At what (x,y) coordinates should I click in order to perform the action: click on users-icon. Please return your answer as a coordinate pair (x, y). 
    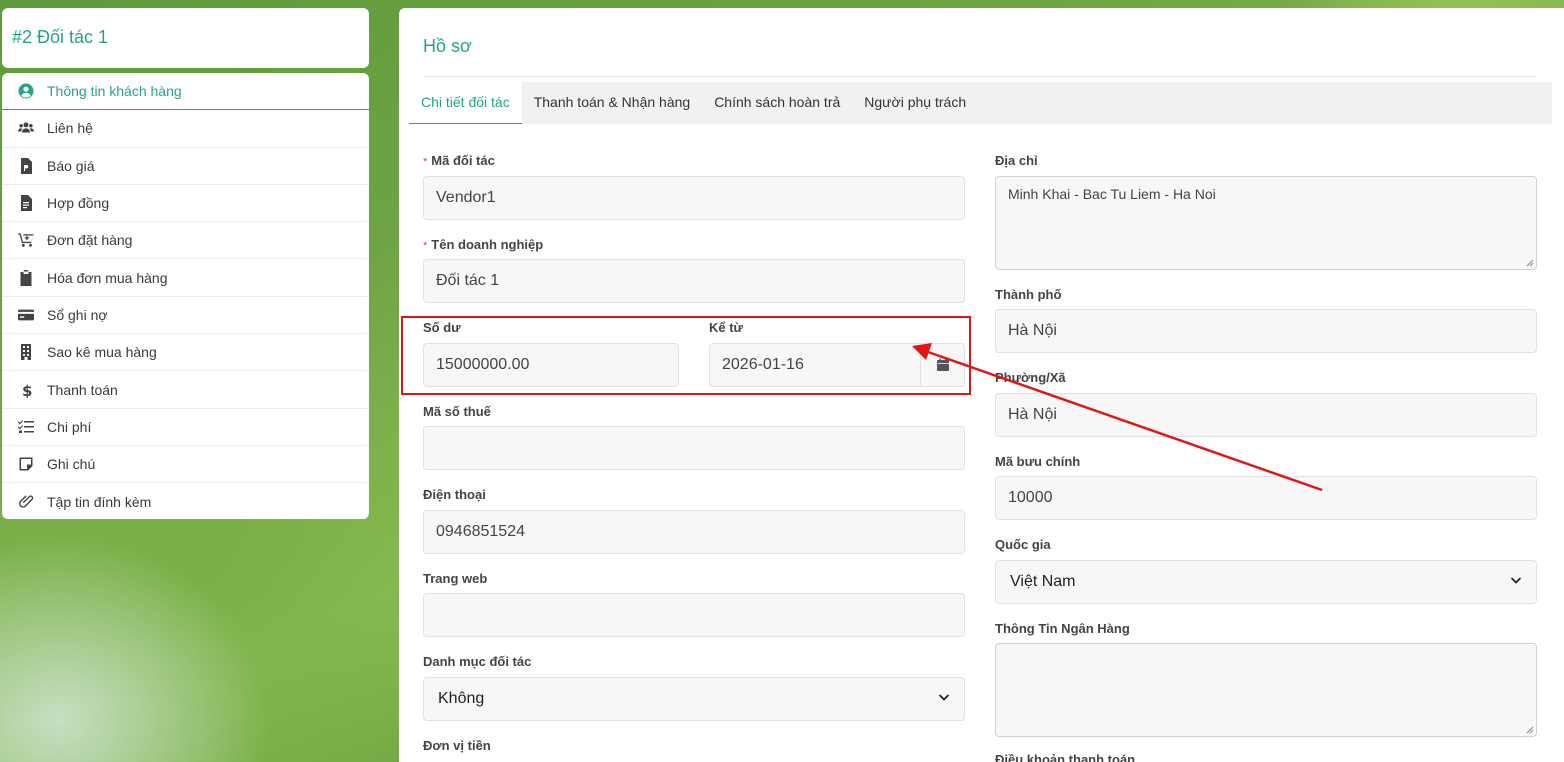
    Looking at the image, I should click on (26, 128).